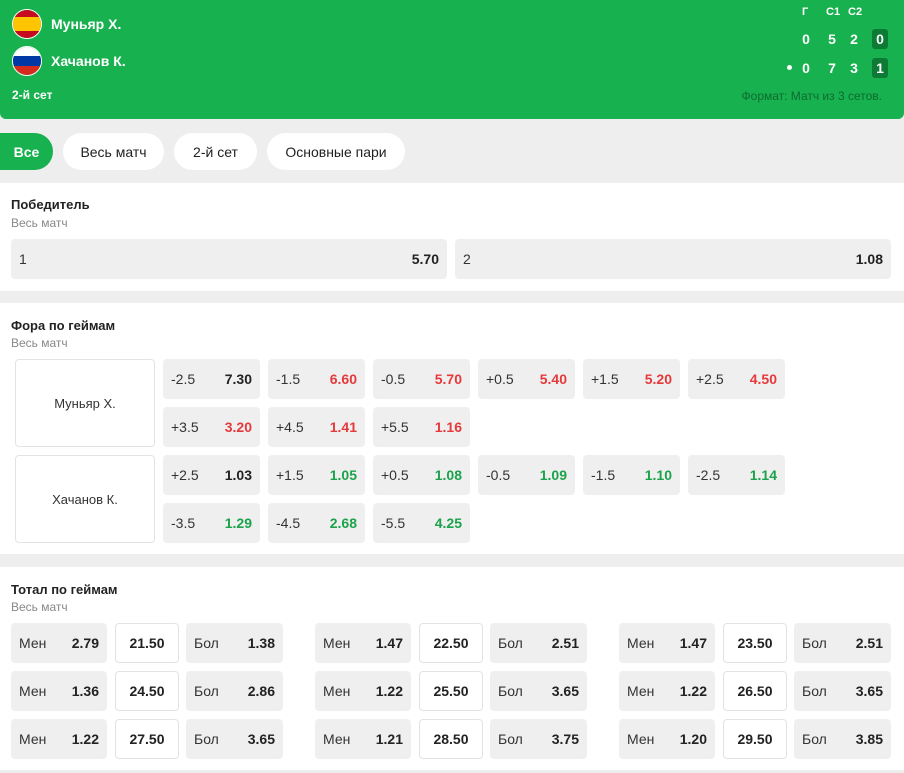 The image size is (904, 773). I want to click on handicap-odds-button: -3.5 1.29, so click(211, 523).